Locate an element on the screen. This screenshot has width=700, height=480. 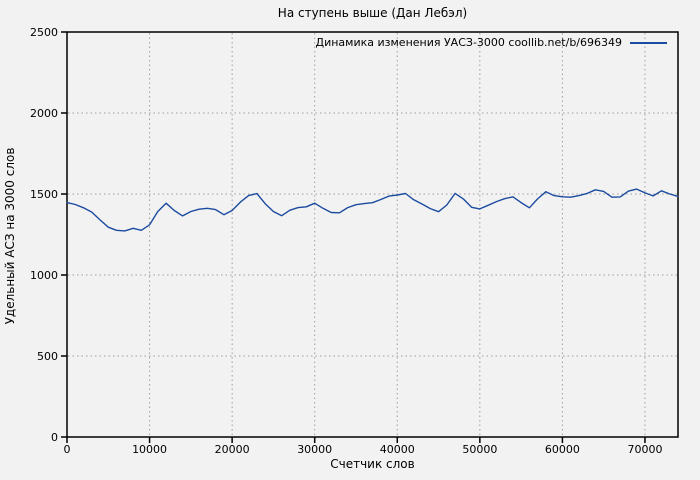
y-tick-label: 0 is located at coordinates (54, 437).